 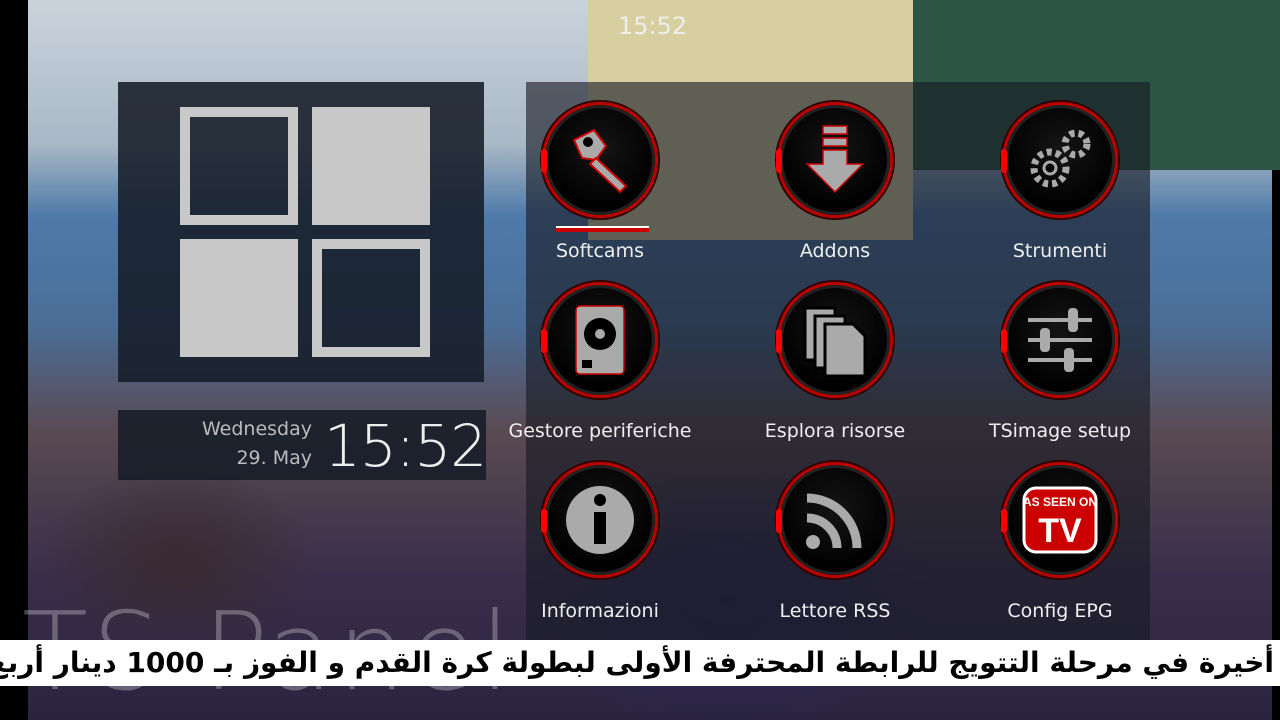 I want to click on menu-item-addons: Addons, so click(x=835, y=172).